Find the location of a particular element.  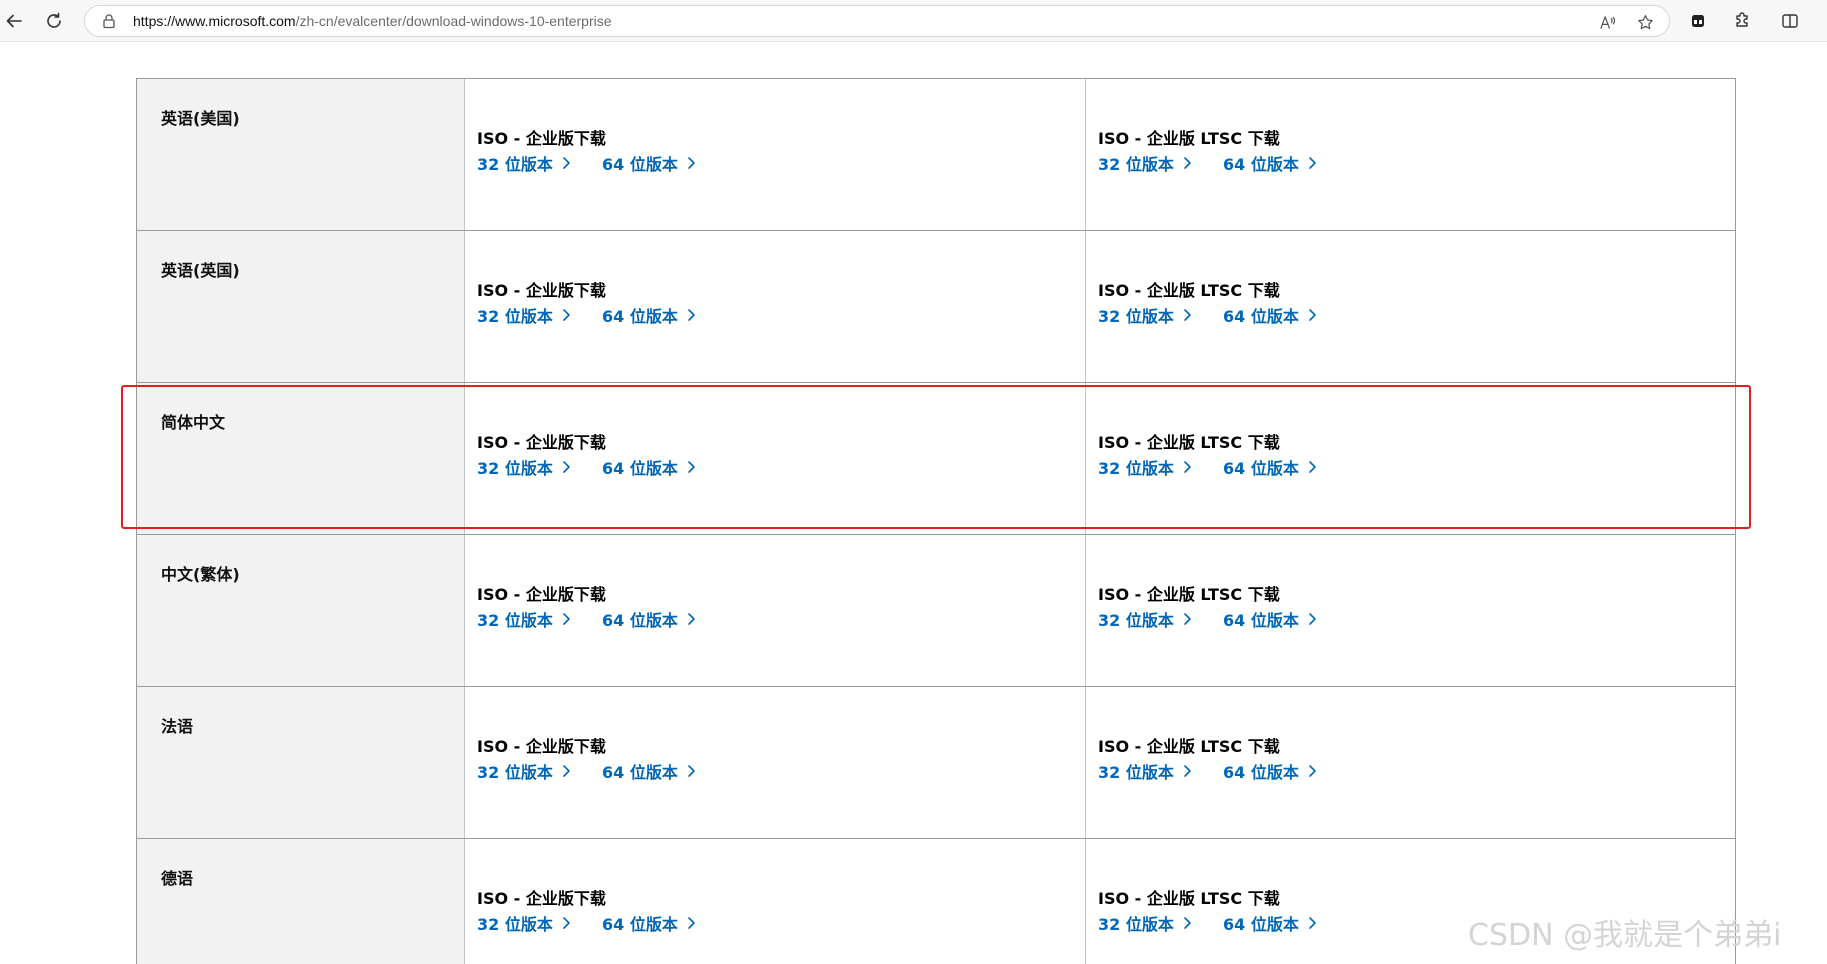

collections-button is located at coordinates (1698, 21).